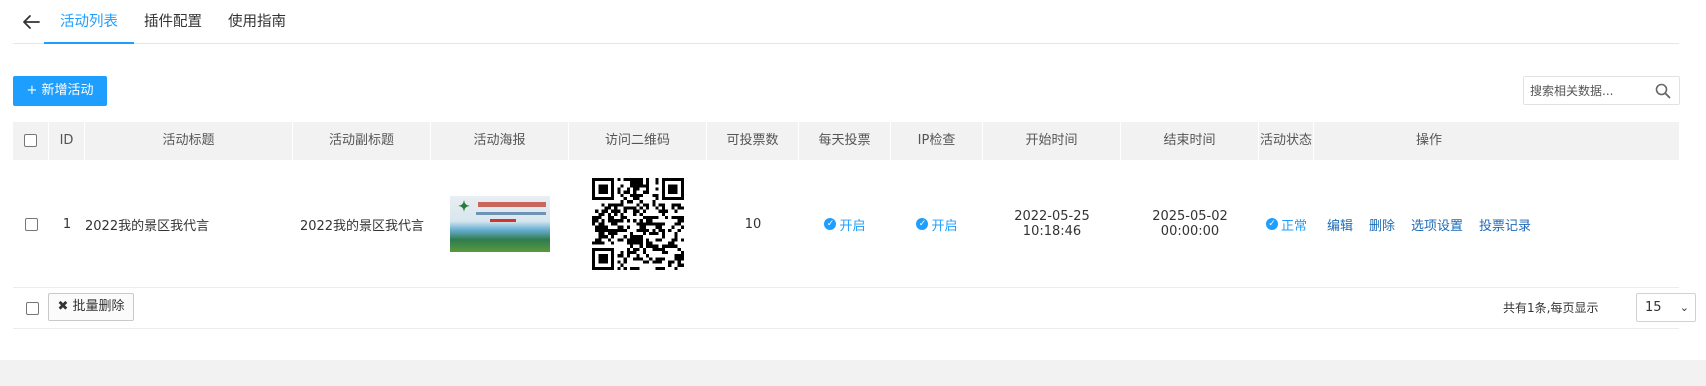 The image size is (1706, 386). What do you see at coordinates (1551, 308) in the screenshot?
I see `total-count-text: 共有1条,每页显示` at bounding box center [1551, 308].